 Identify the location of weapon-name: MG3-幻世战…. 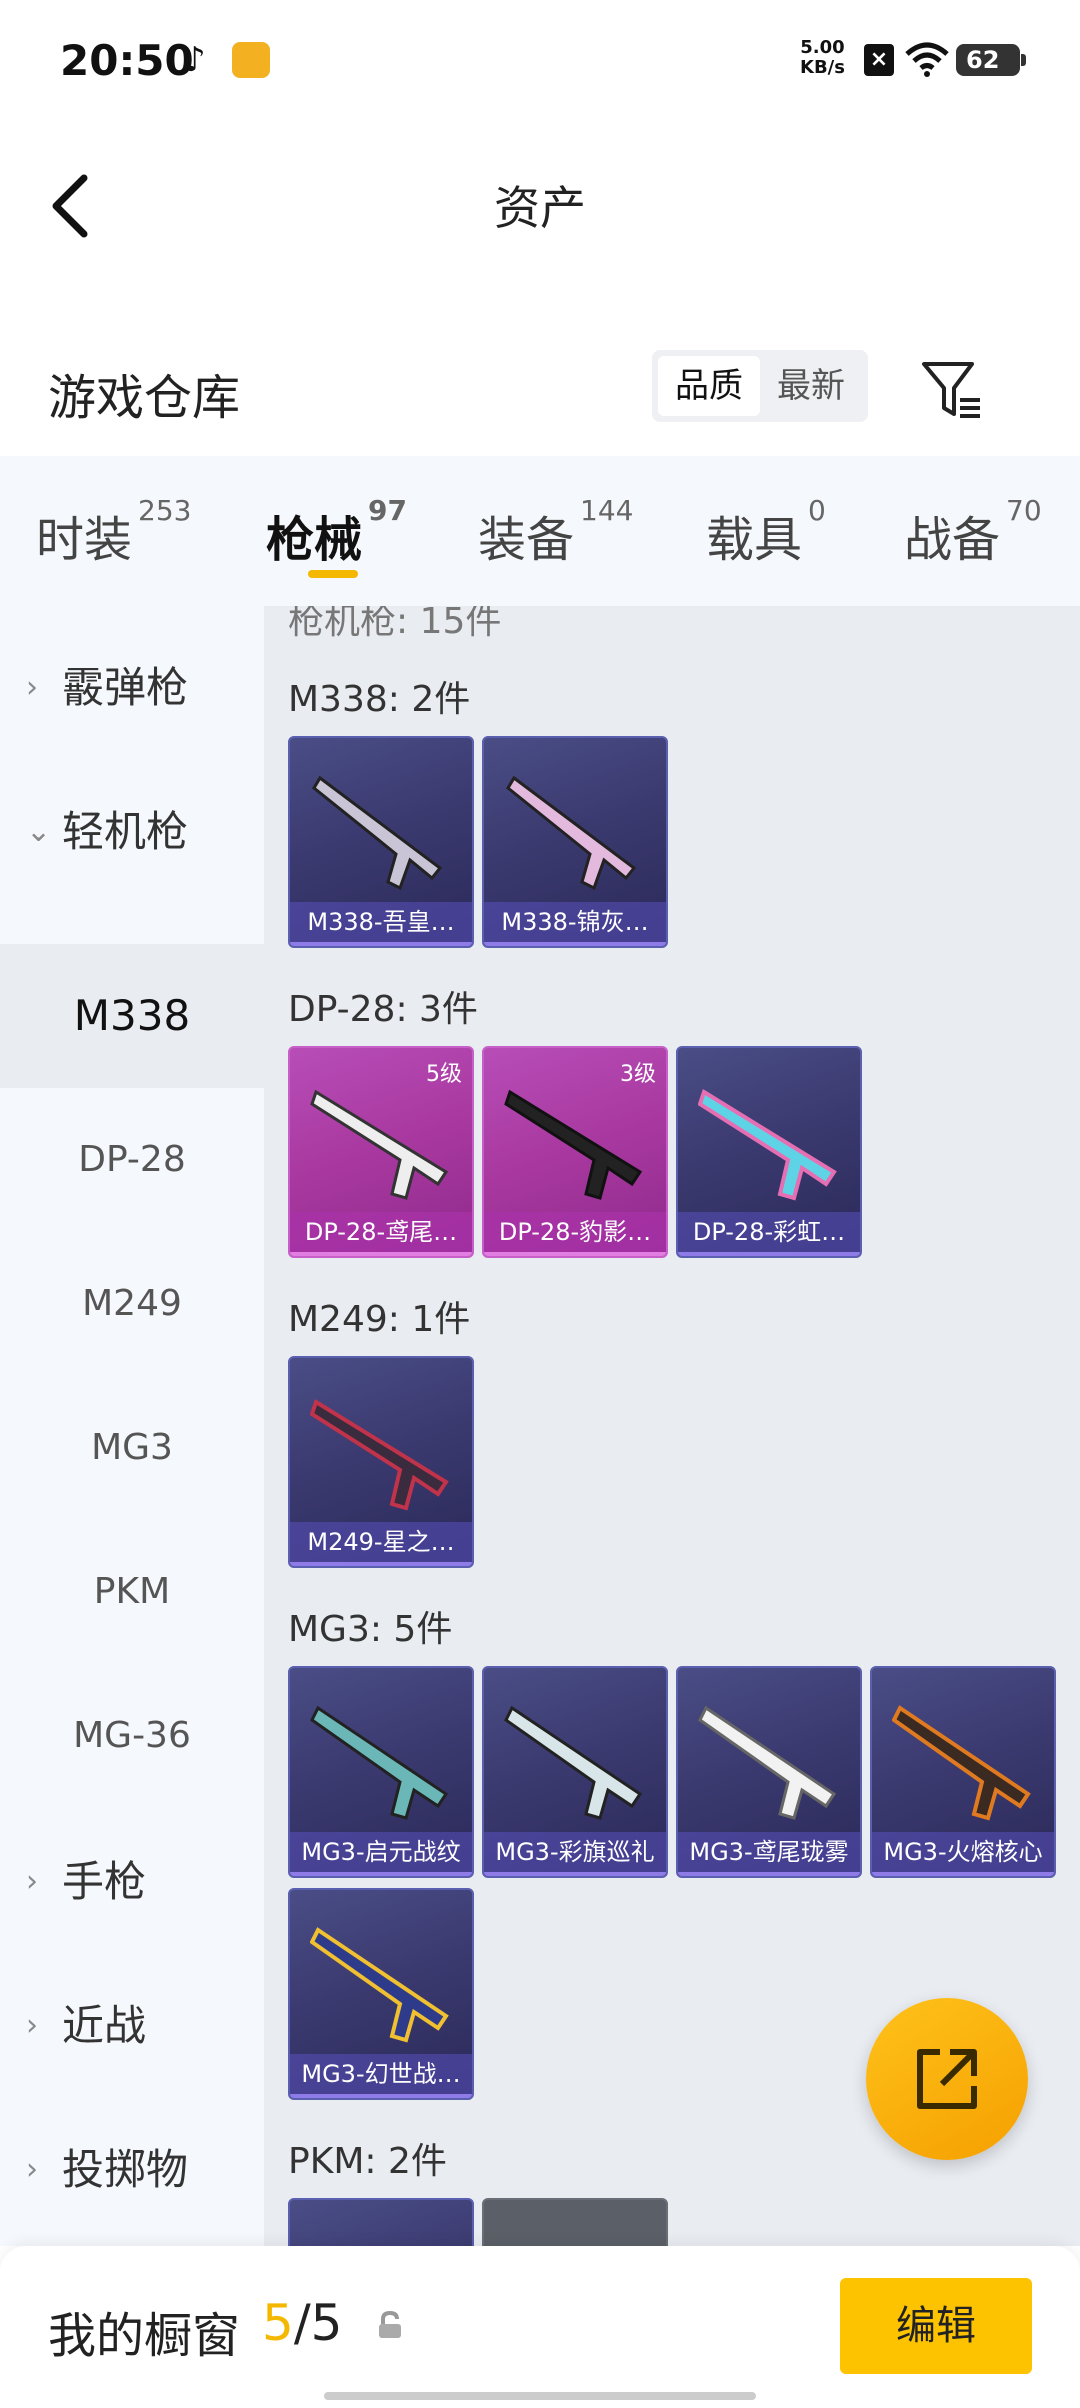
(381, 2076).